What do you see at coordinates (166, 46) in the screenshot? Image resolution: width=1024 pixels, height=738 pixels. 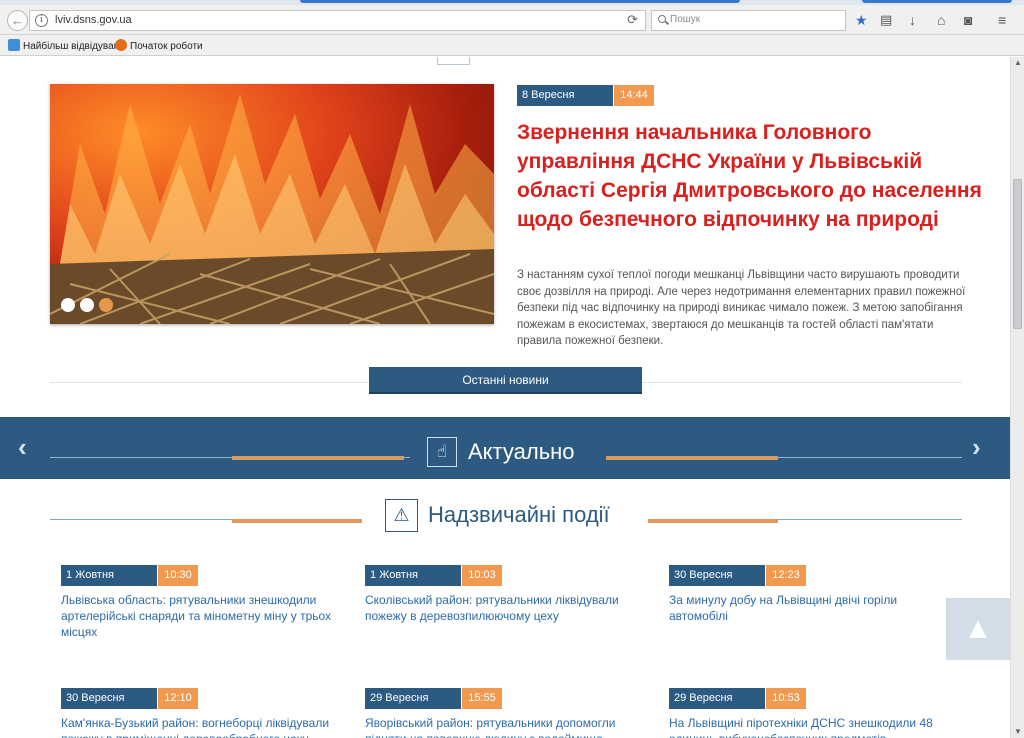 I see `bookmark-label: Початок роботи` at bounding box center [166, 46].